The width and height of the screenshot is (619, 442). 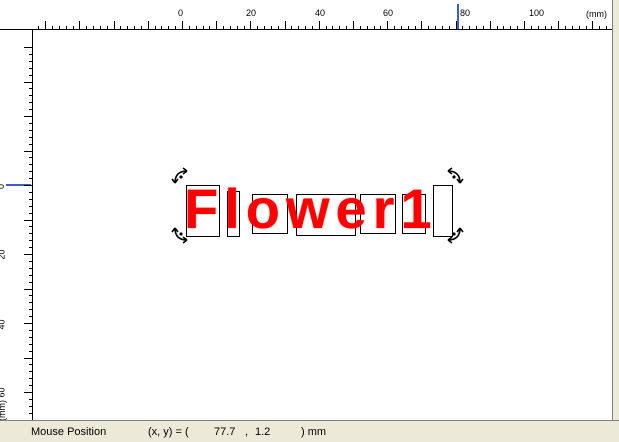 What do you see at coordinates (251, 13) in the screenshot?
I see `ruler-label-20: 20` at bounding box center [251, 13].